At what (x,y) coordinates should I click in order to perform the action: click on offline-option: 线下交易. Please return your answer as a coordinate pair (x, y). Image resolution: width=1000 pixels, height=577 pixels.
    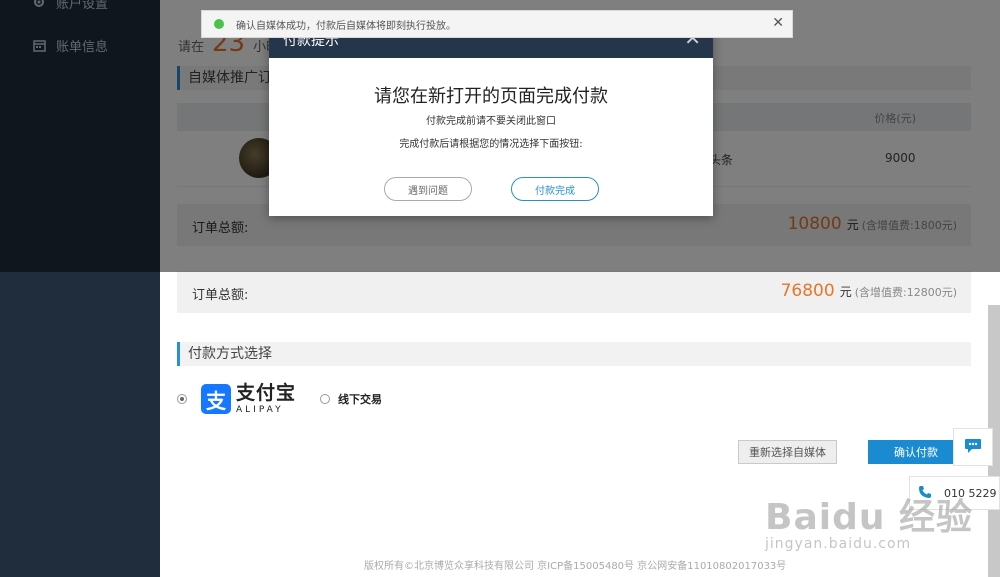
    Looking at the image, I should click on (351, 399).